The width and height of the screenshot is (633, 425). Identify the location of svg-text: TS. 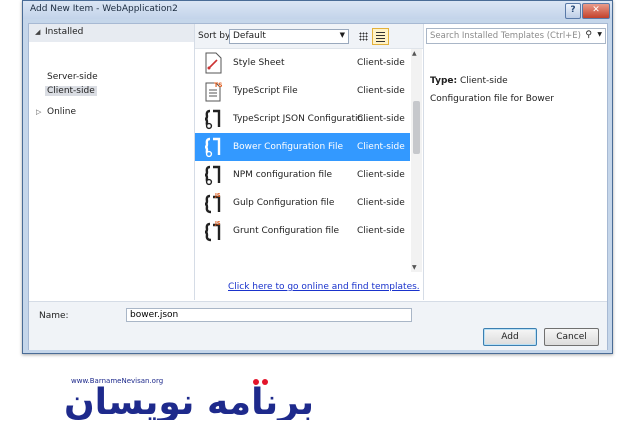
(218, 85).